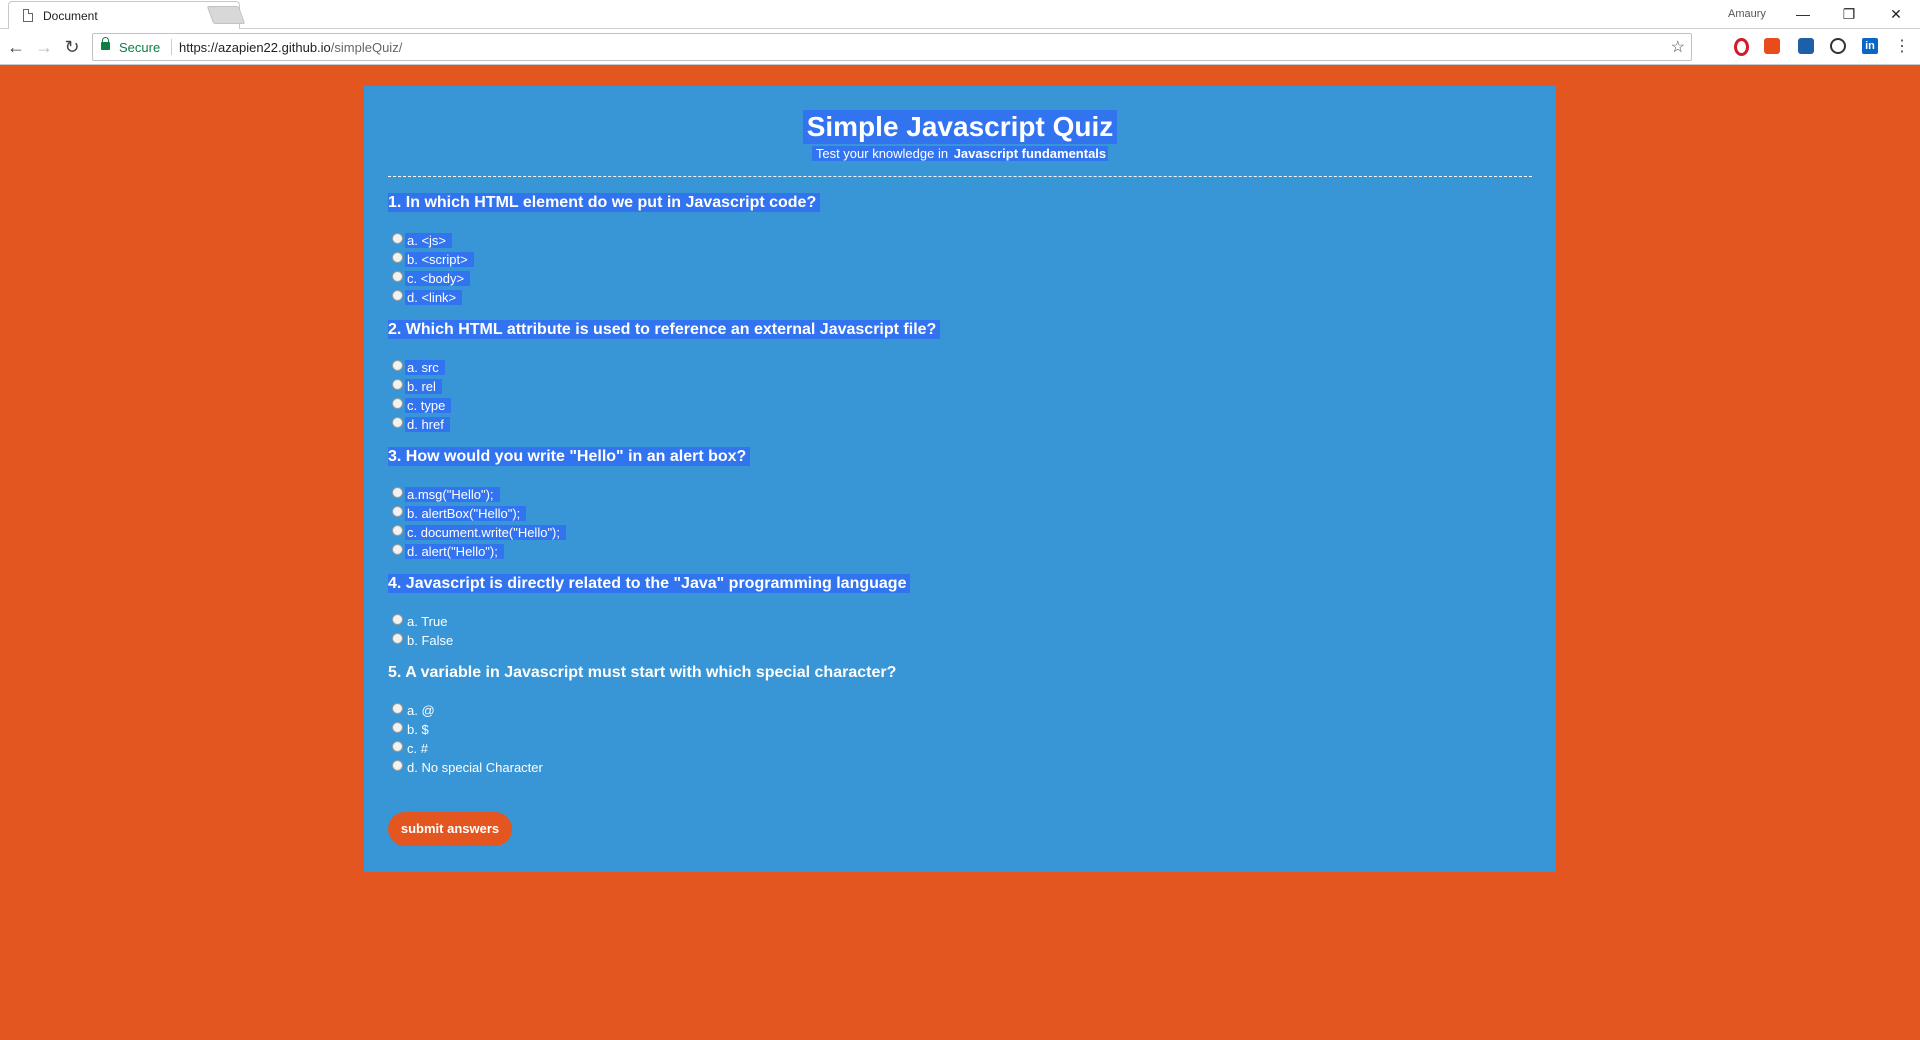 This screenshot has height=1040, width=1920. What do you see at coordinates (1678, 47) in the screenshot?
I see `bookmark-star-icon: ☆` at bounding box center [1678, 47].